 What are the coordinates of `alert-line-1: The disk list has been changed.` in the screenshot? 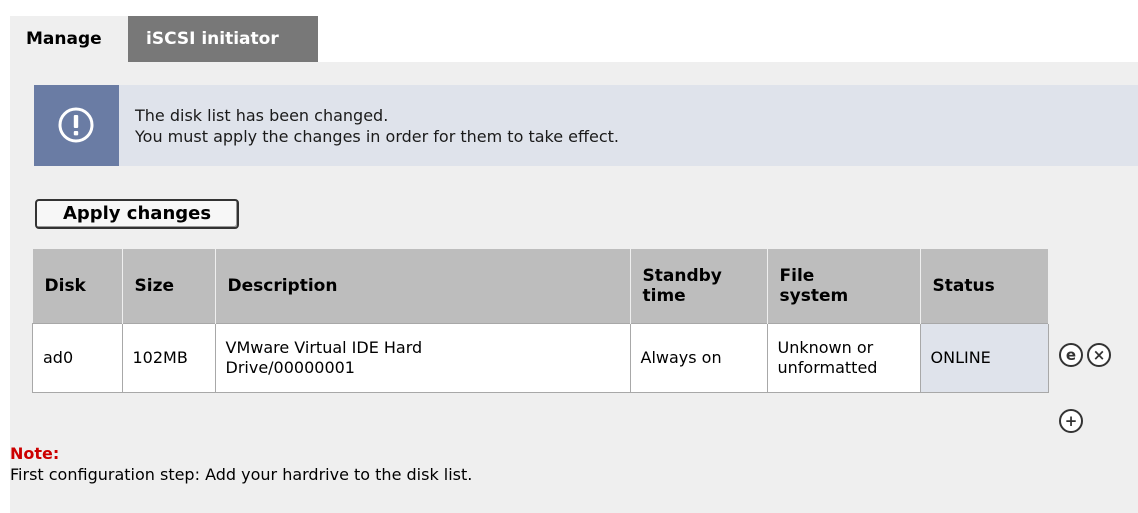 It's located at (262, 115).